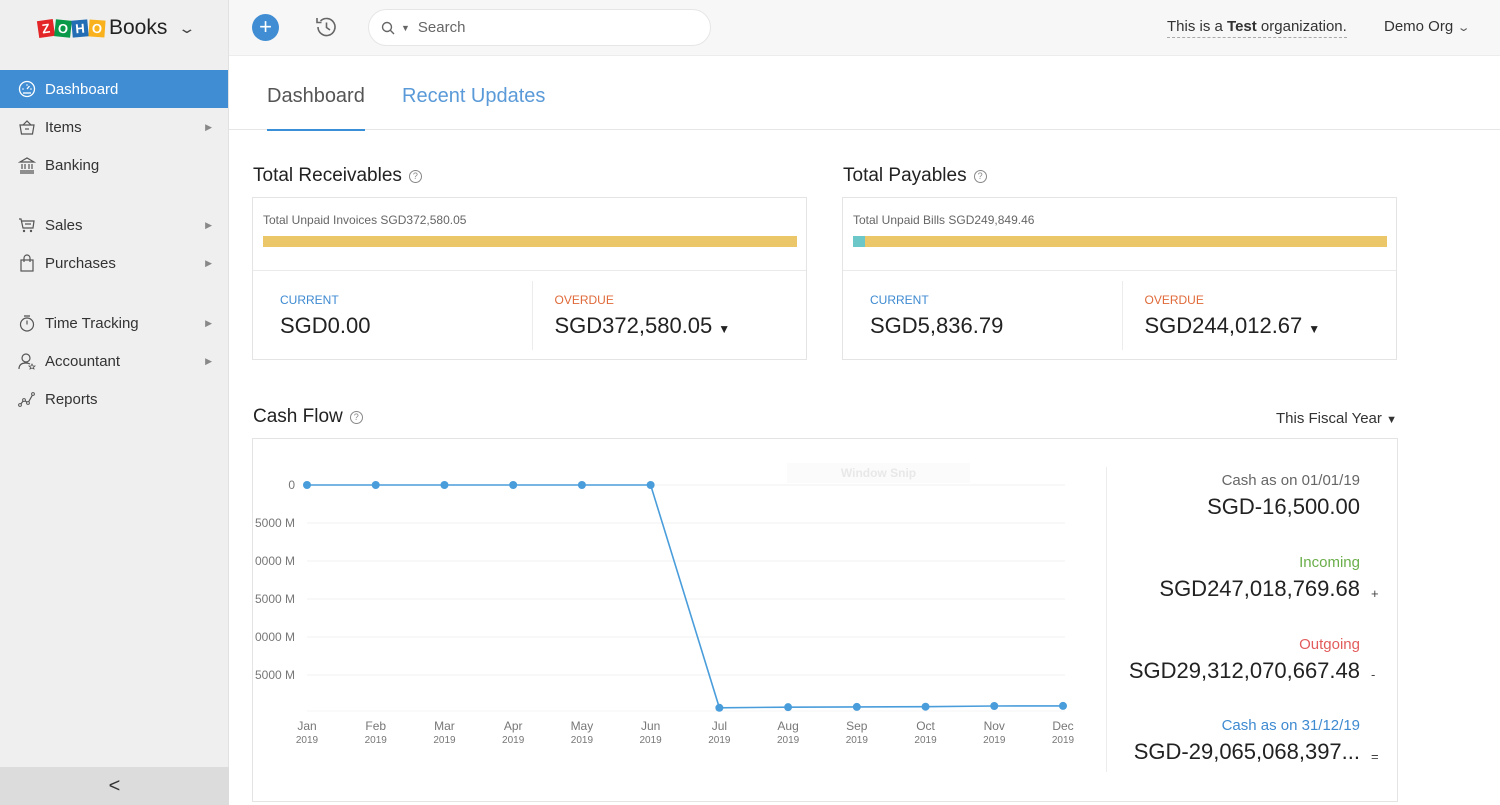 Image resolution: width=1500 pixels, height=805 pixels. I want to click on period-dropdown: This Fiscal Year ▼, so click(1336, 418).